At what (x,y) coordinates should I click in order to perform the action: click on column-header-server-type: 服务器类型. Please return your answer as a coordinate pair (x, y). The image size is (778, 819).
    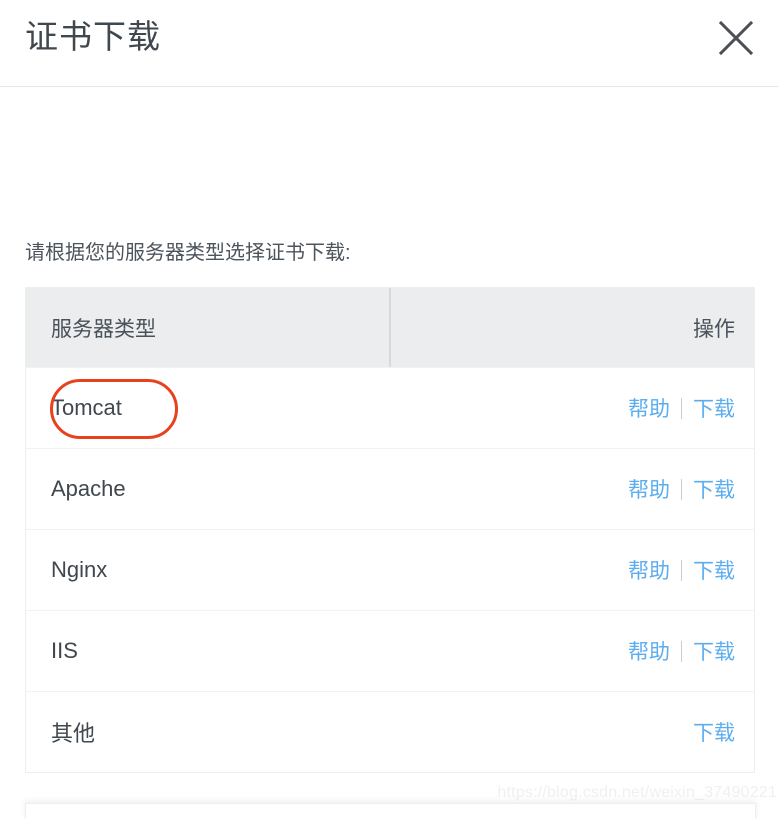
    Looking at the image, I should click on (103, 329).